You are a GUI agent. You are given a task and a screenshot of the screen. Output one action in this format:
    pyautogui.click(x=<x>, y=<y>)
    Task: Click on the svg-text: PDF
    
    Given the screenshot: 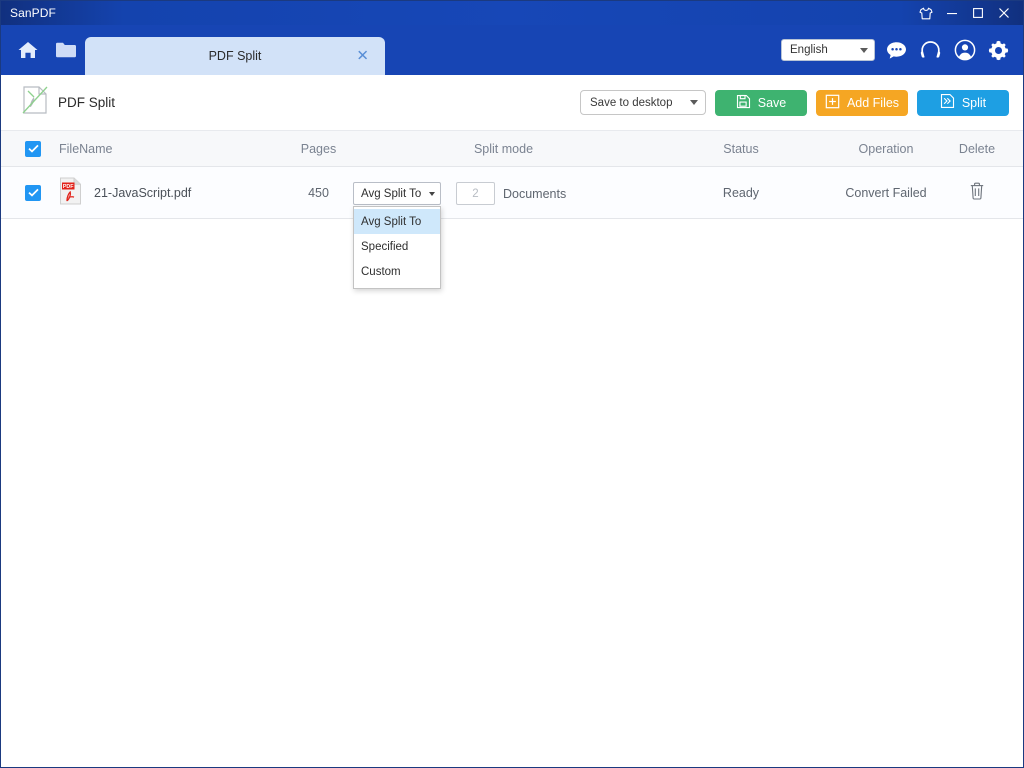 What is the action you would take?
    pyautogui.click(x=68, y=187)
    